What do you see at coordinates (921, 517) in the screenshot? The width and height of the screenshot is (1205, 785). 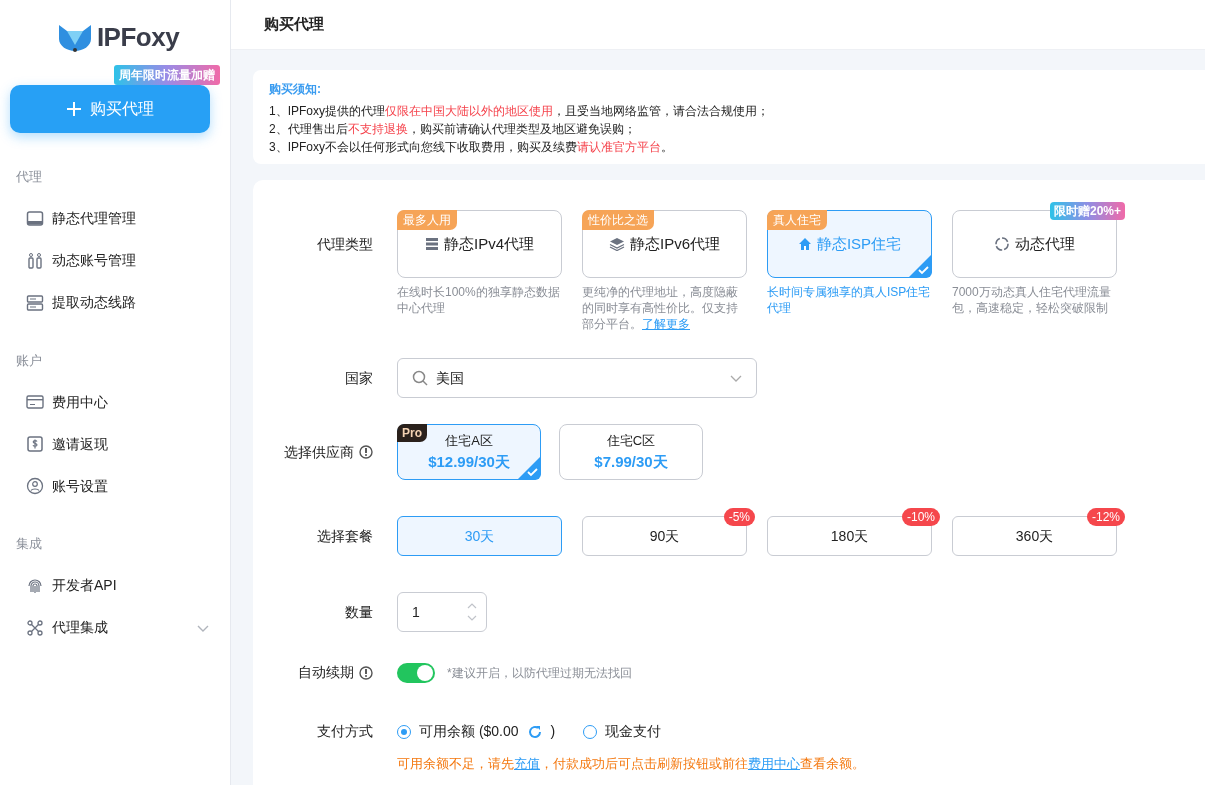 I see `discount-badge: -10%` at bounding box center [921, 517].